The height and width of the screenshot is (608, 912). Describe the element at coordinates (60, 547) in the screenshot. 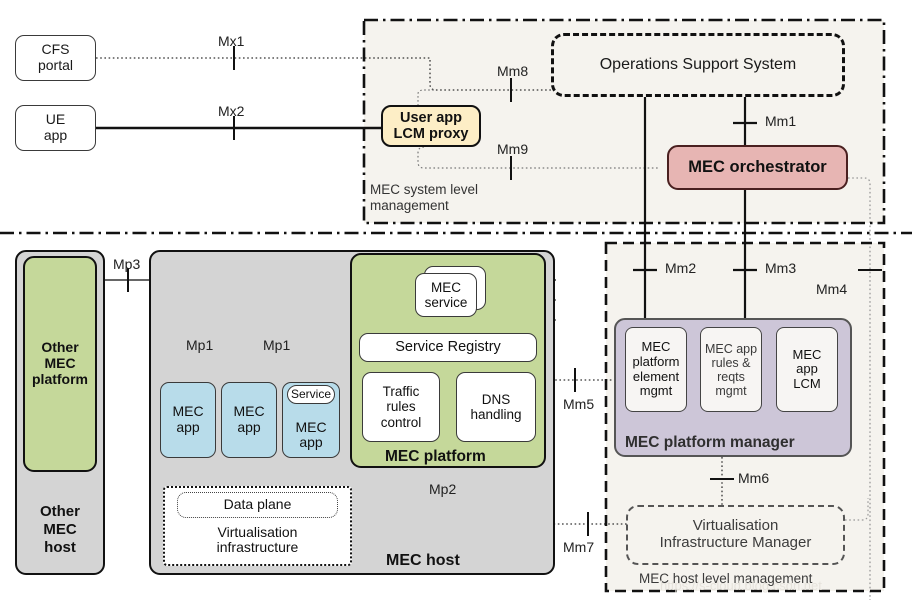

I see `other-host-line3: host` at that location.